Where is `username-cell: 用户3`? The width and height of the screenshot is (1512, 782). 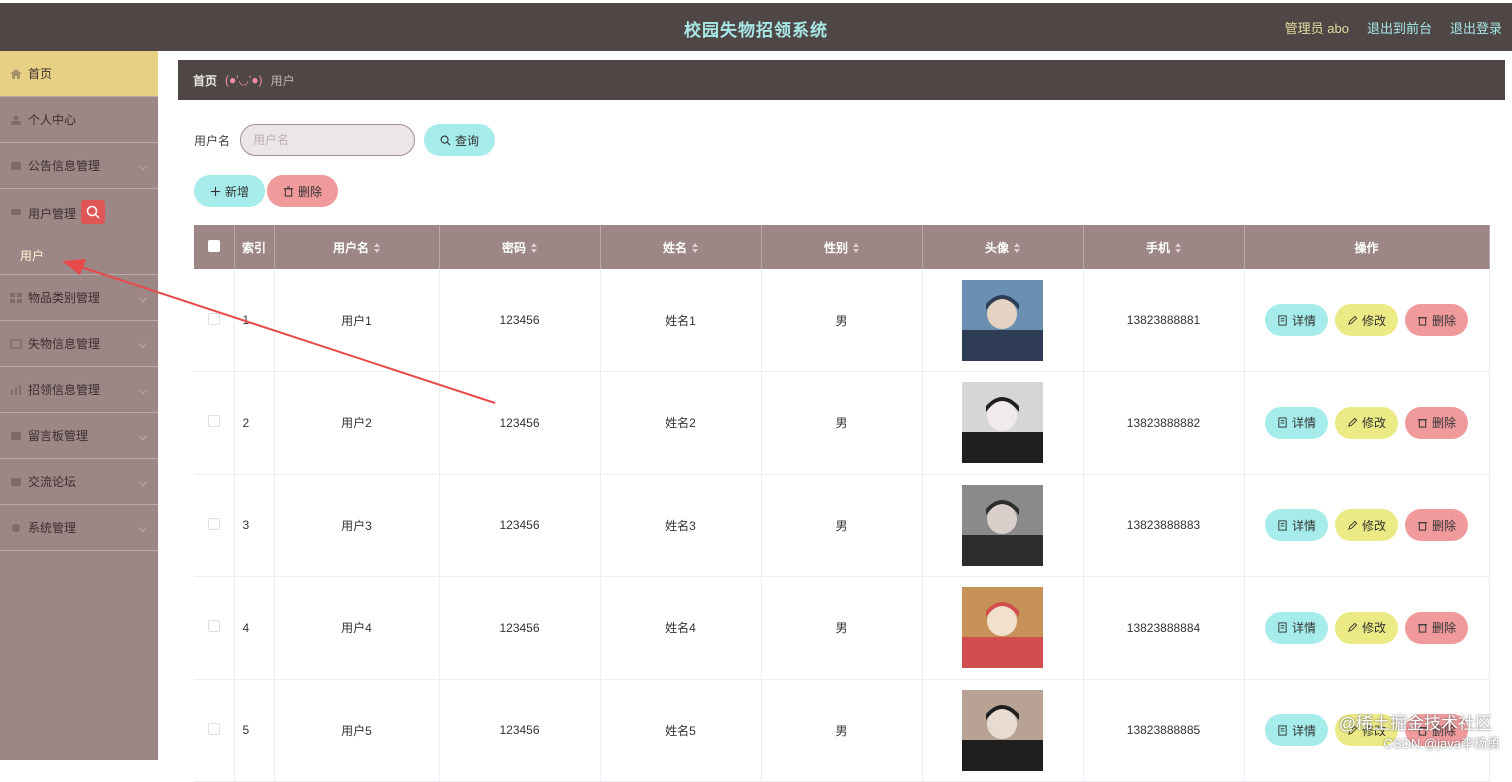 username-cell: 用户3 is located at coordinates (356, 525).